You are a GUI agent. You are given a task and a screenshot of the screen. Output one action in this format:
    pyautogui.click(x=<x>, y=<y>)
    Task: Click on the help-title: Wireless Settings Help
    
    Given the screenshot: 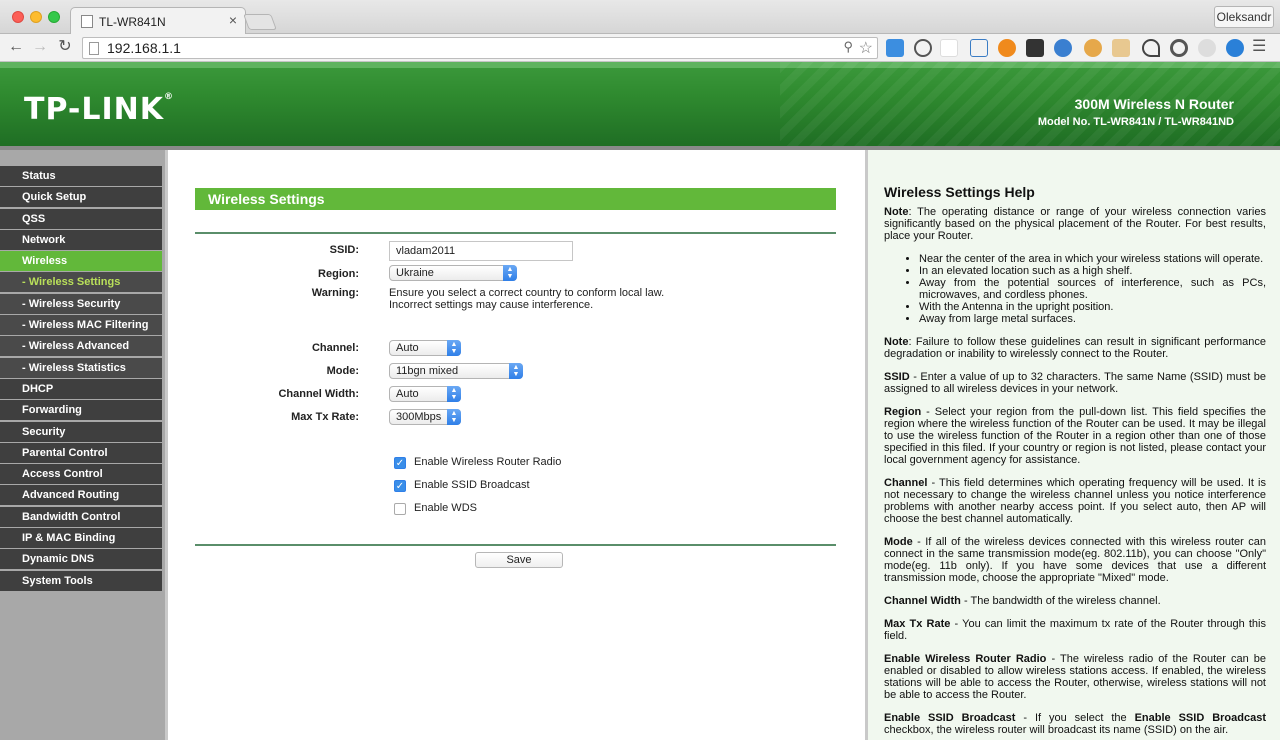 What is the action you would take?
    pyautogui.click(x=959, y=192)
    